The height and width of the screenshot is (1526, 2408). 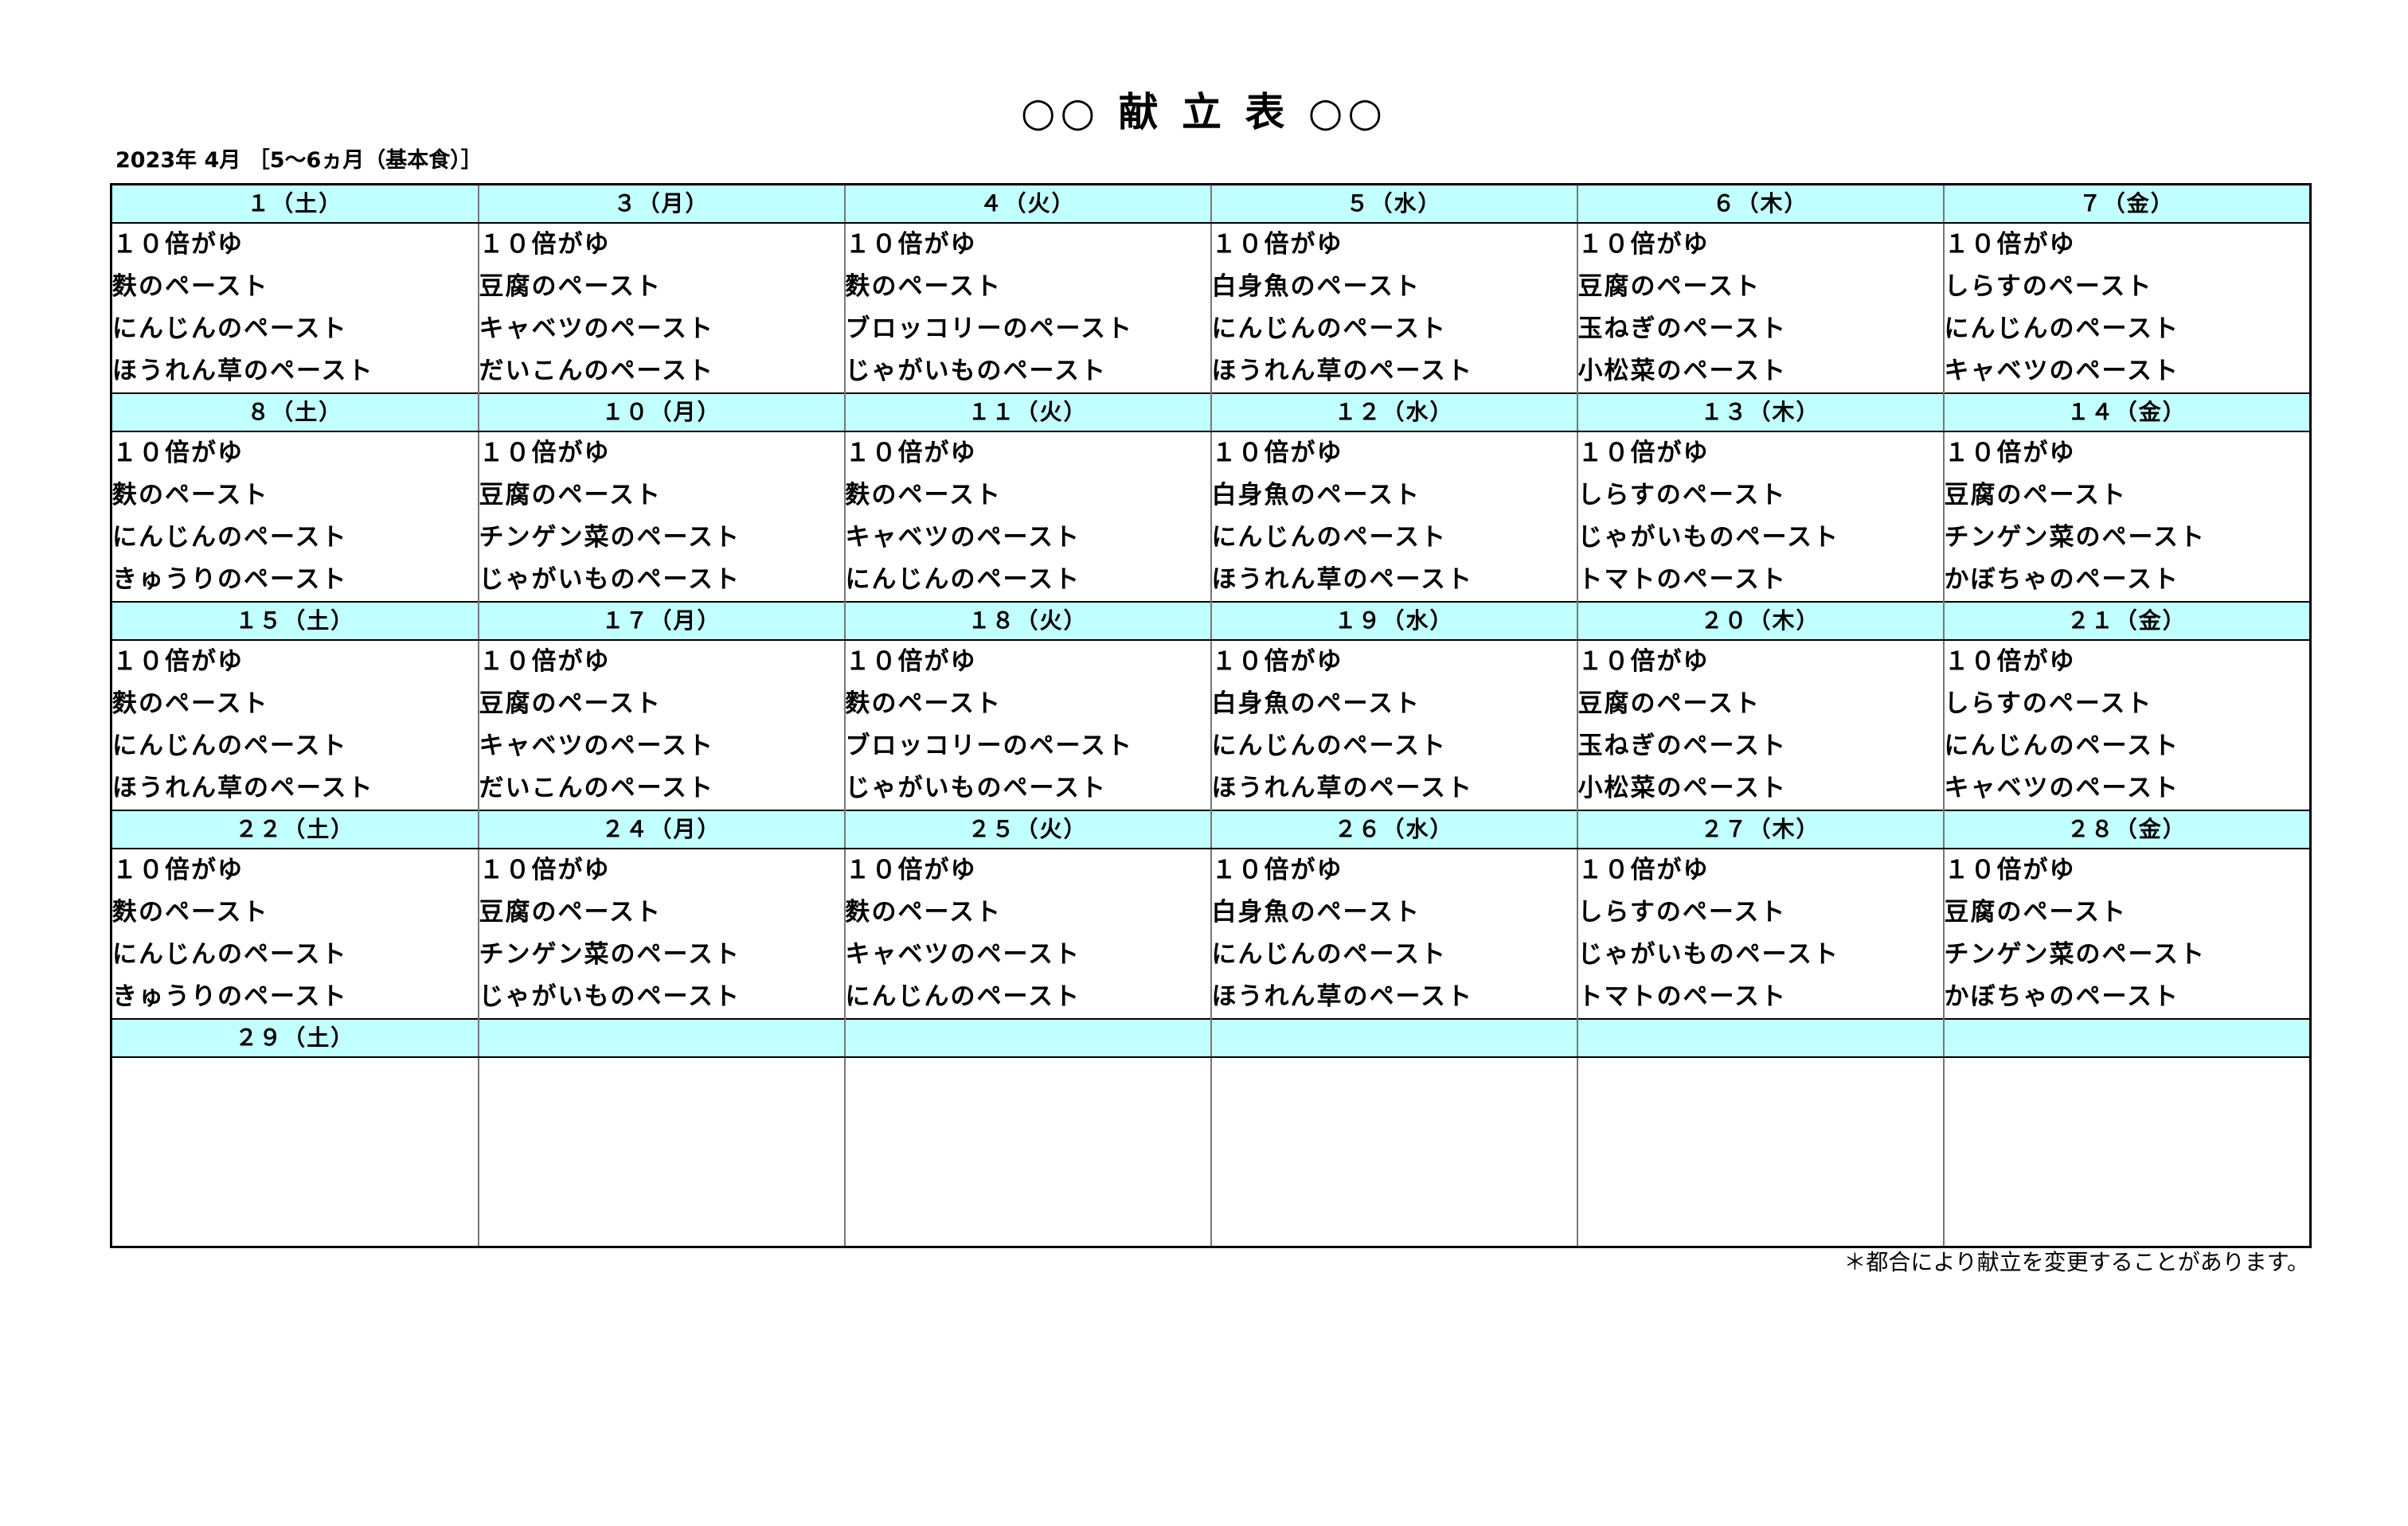 I want to click on menu-item: かぼちゃのペースト, so click(x=2061, y=996).